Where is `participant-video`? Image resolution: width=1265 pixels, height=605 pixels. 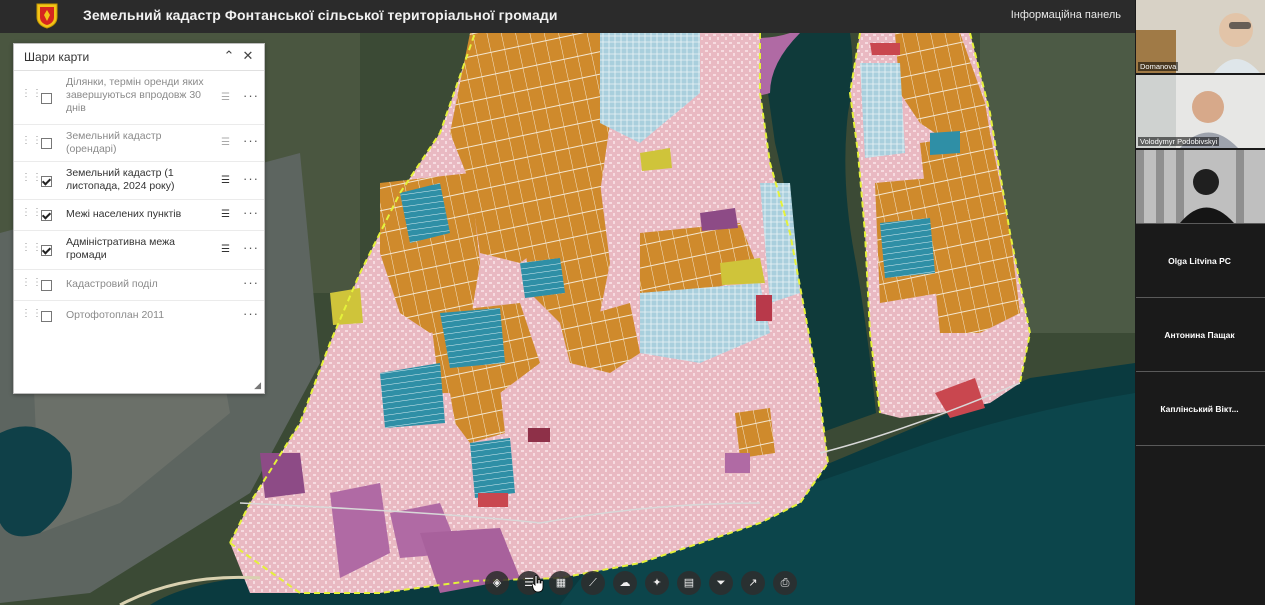 participant-video is located at coordinates (1200, 186).